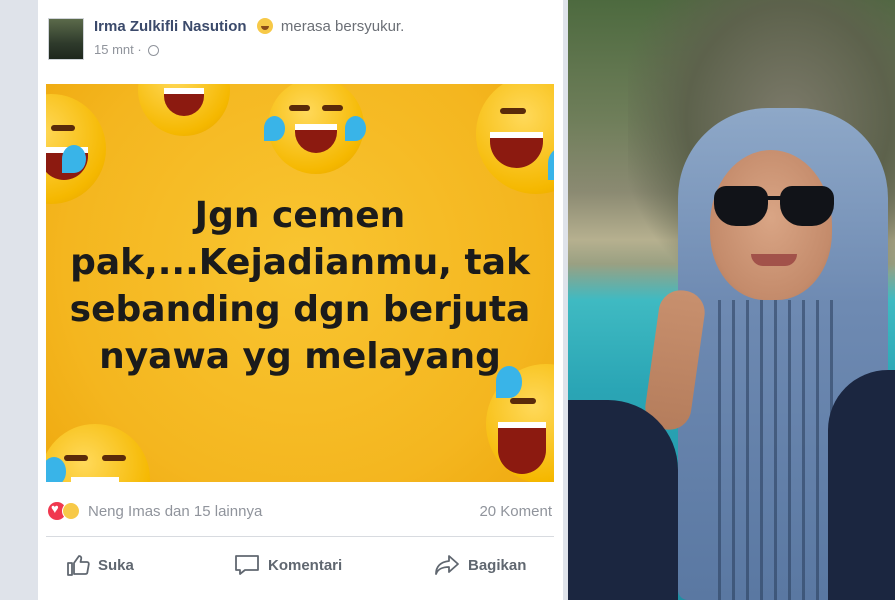  Describe the element at coordinates (175, 511) in the screenshot. I see `reactions-summary: Neng Imas dan 15 lainnya` at that location.